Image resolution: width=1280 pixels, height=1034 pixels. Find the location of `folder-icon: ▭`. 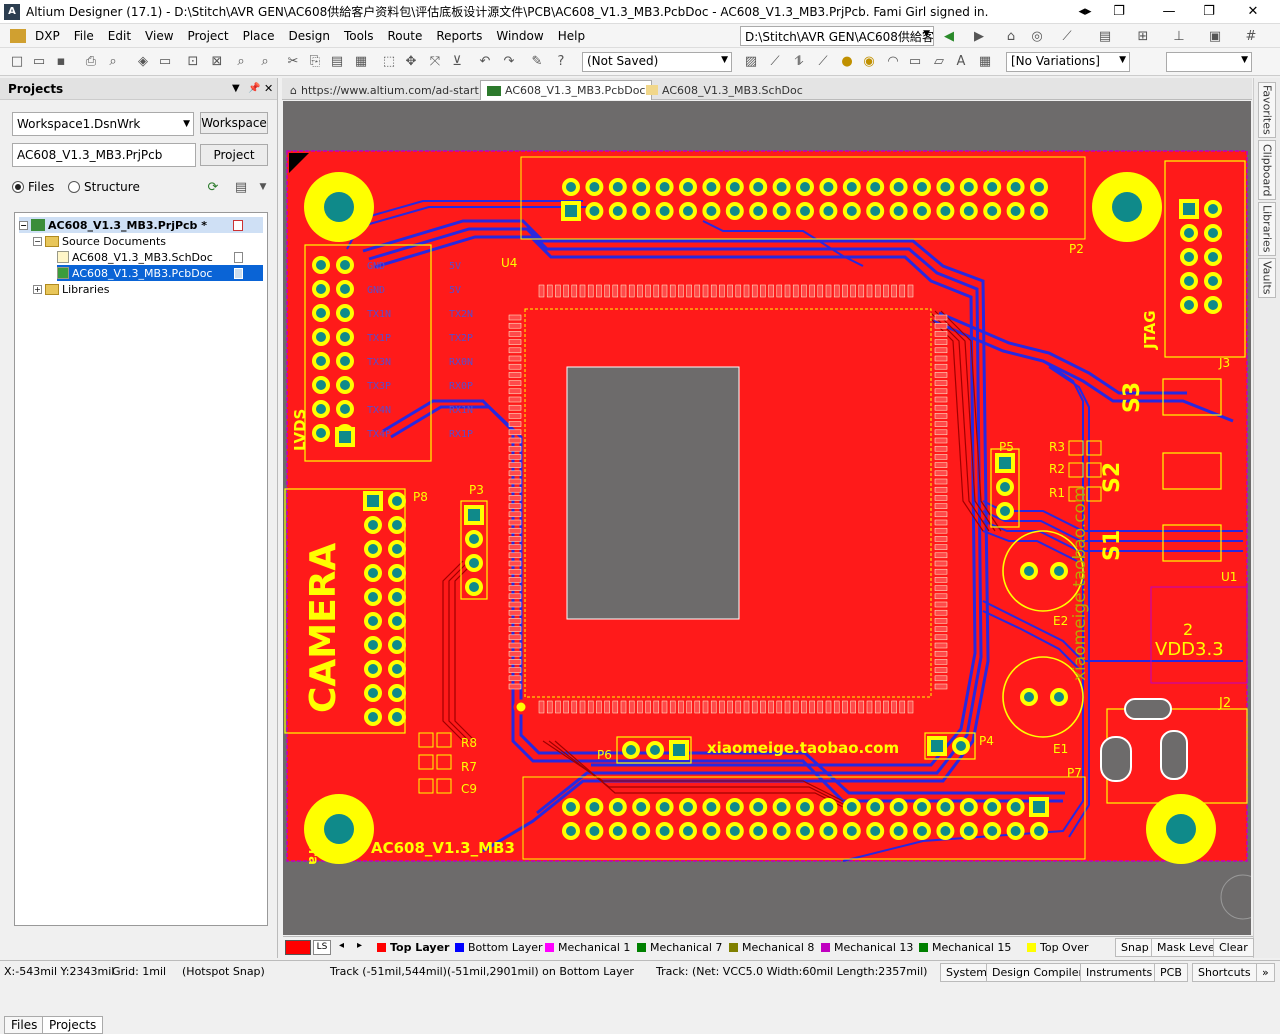

folder-icon: ▭ is located at coordinates (165, 61).